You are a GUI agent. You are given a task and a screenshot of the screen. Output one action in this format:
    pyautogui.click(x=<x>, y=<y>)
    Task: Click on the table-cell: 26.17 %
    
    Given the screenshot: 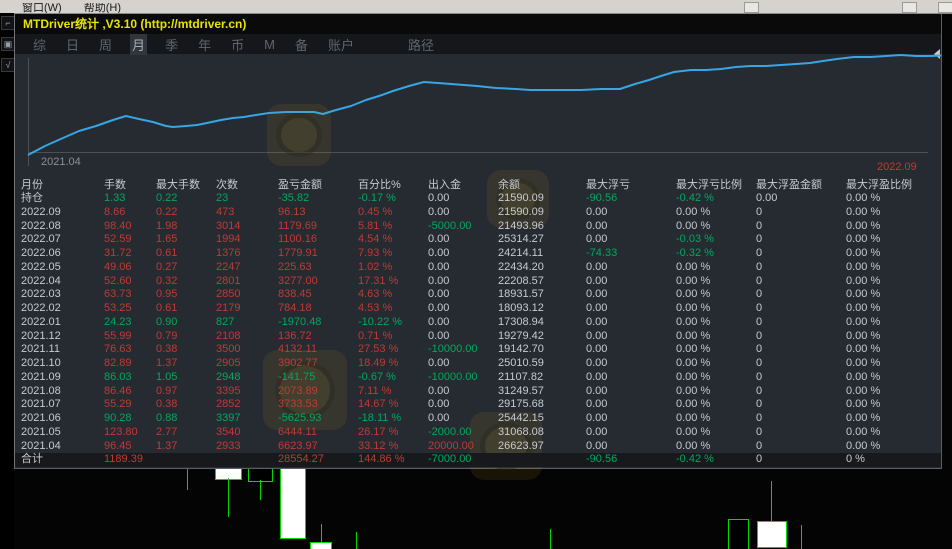 What is the action you would take?
    pyautogui.click(x=378, y=431)
    